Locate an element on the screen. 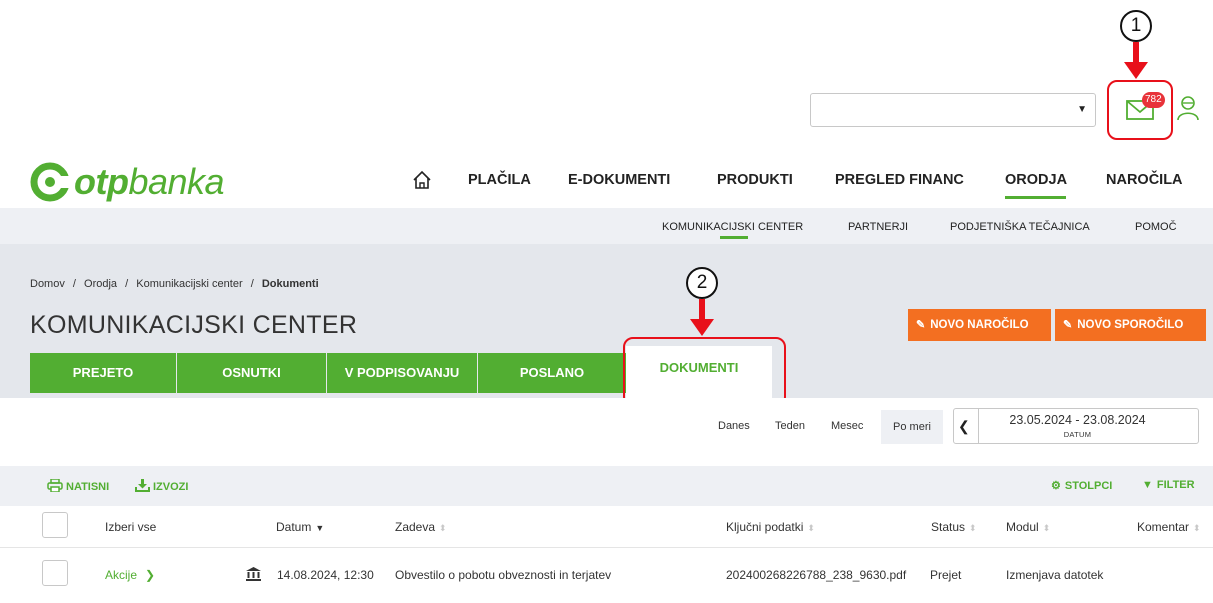  otp-logo-mark is located at coordinates (50, 182).